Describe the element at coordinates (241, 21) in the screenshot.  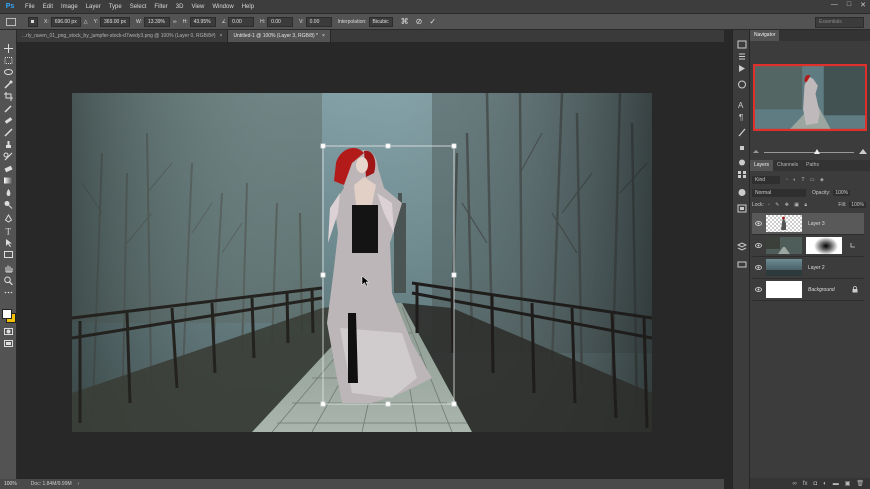
I see `angle-field: 0.00` at that location.